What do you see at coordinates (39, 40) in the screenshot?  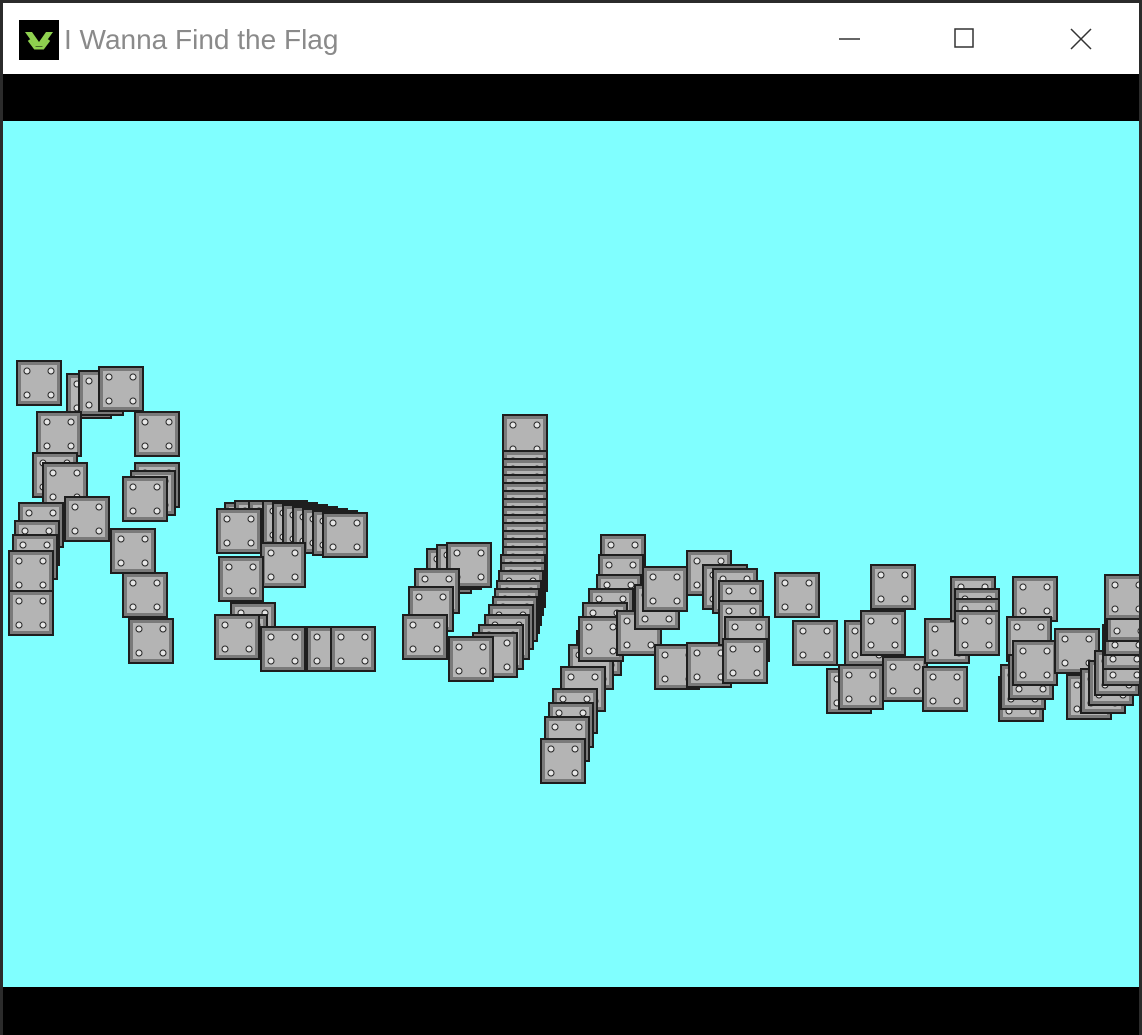 I see `gamemaker-icon` at bounding box center [39, 40].